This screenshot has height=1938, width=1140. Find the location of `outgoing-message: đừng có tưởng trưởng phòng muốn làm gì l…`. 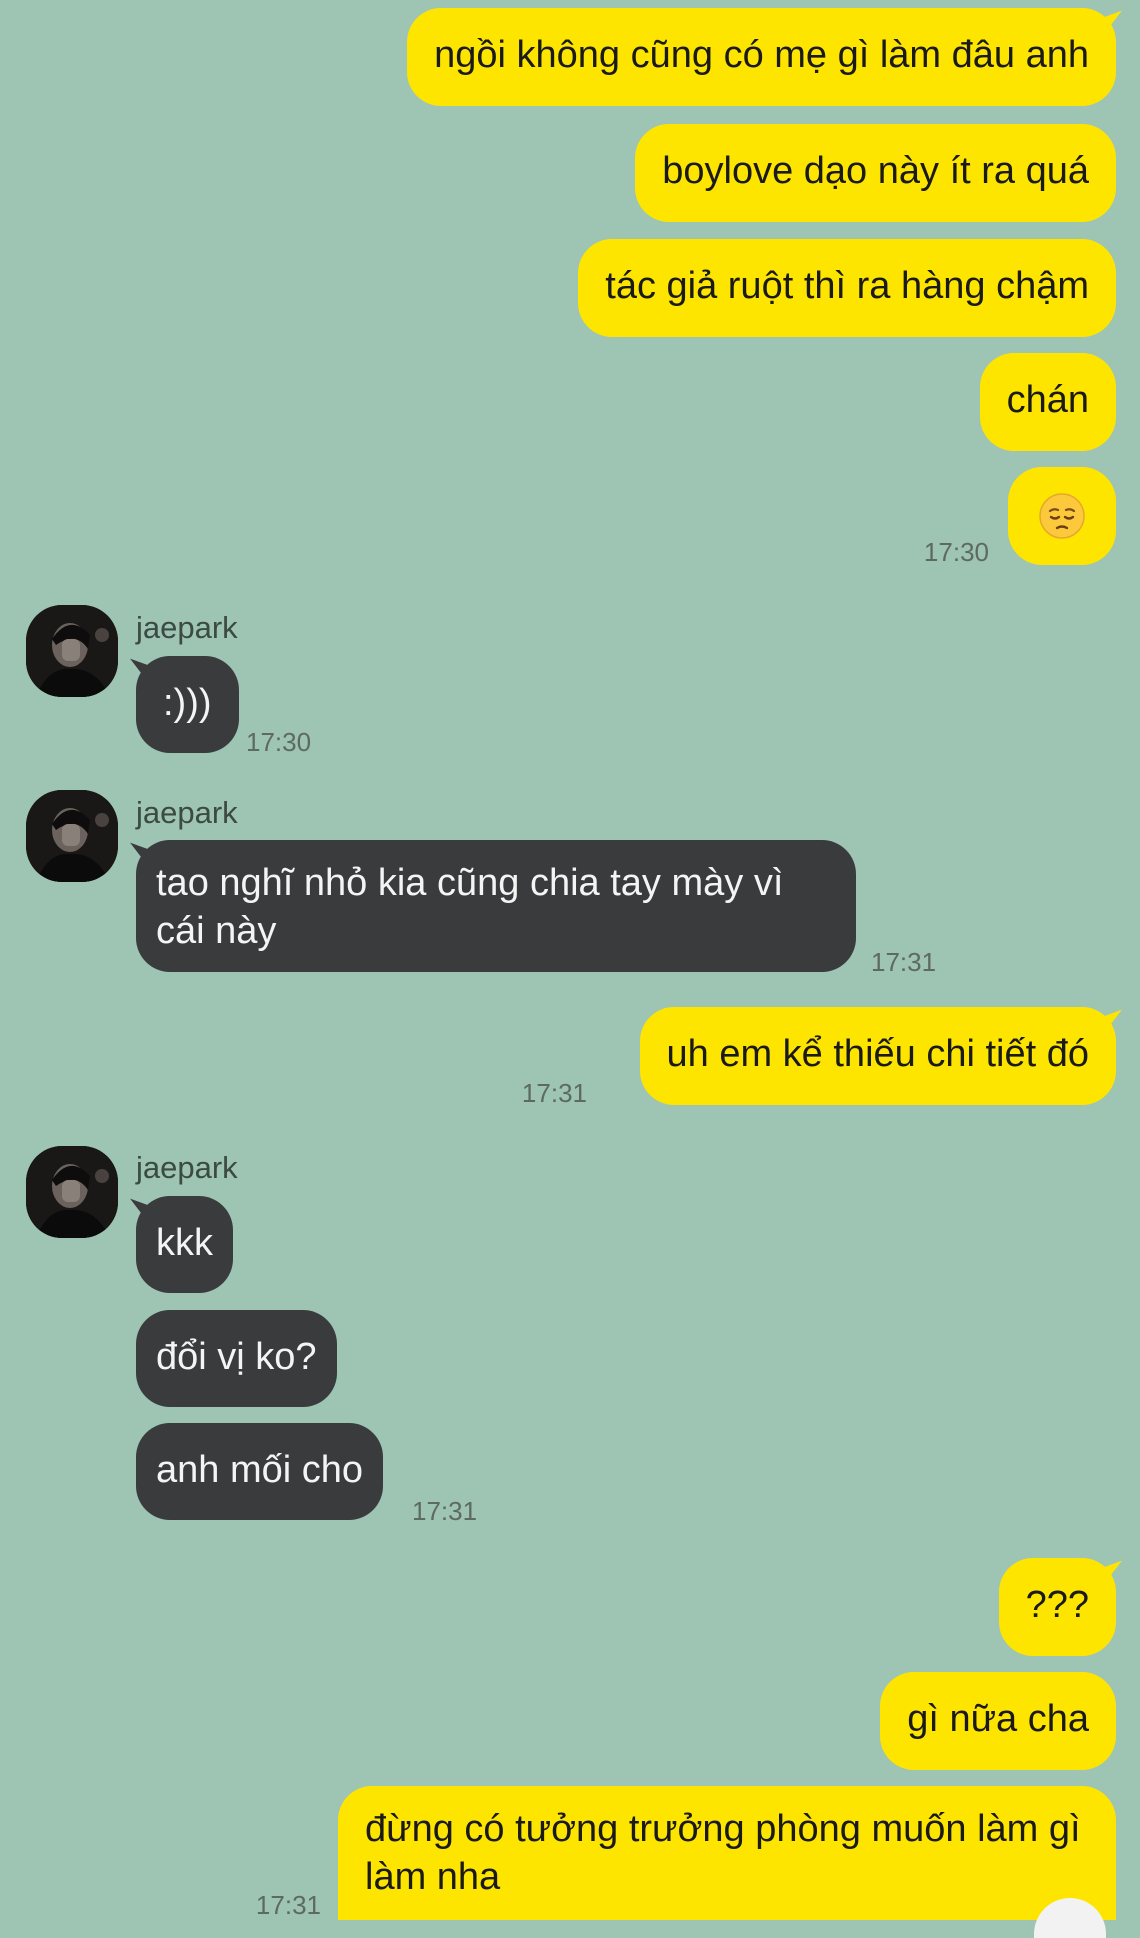

outgoing-message: đừng có tưởng trưởng phòng muốn làm gì l… is located at coordinates (727, 1853).